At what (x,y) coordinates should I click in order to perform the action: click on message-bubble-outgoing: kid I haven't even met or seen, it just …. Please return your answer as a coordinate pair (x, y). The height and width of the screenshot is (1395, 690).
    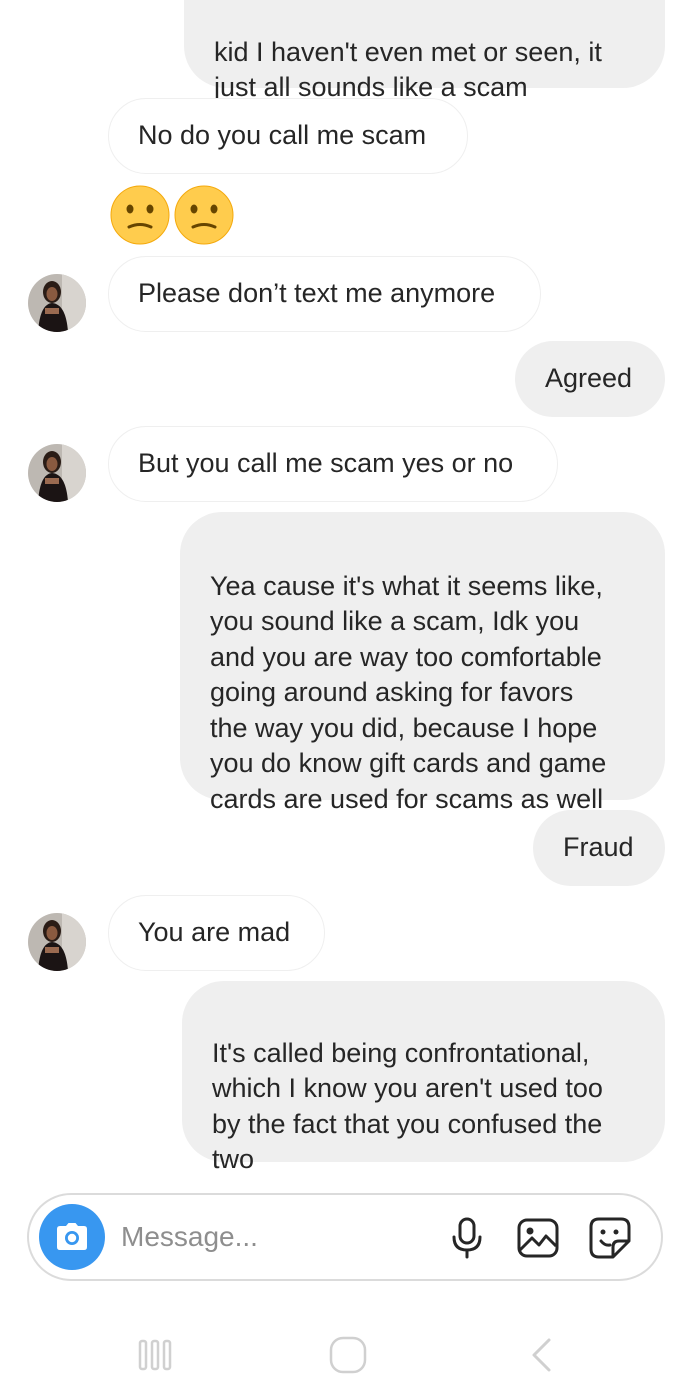
    Looking at the image, I should click on (424, 51).